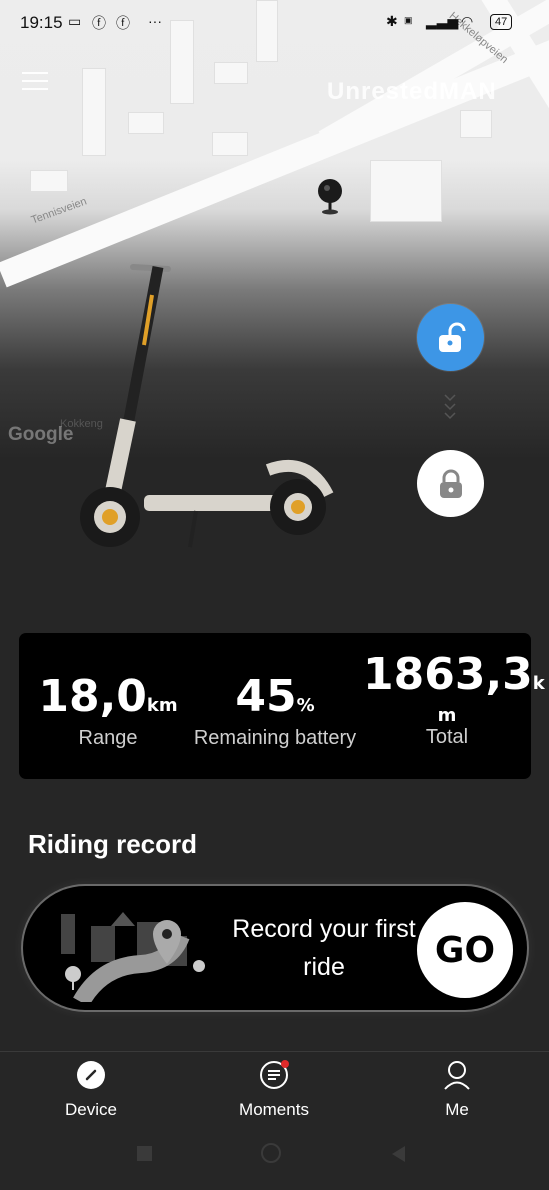  I want to click on route-illustration-icon, so click(133, 957).